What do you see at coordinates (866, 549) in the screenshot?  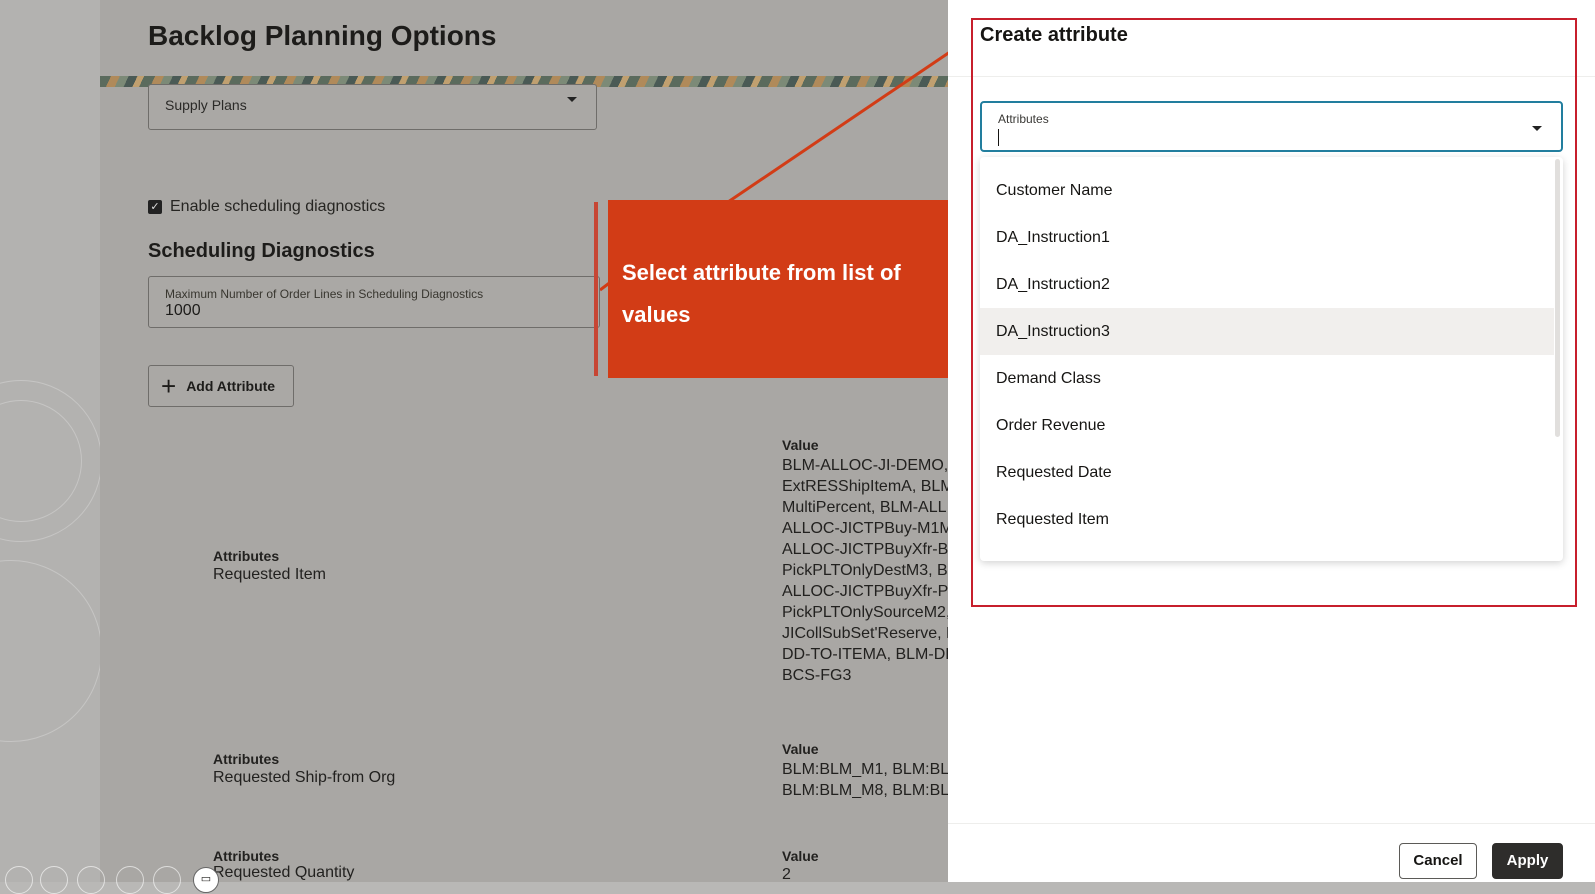 I see `value-line: ALLOC-JICTPBuyXfr-Bo` at bounding box center [866, 549].